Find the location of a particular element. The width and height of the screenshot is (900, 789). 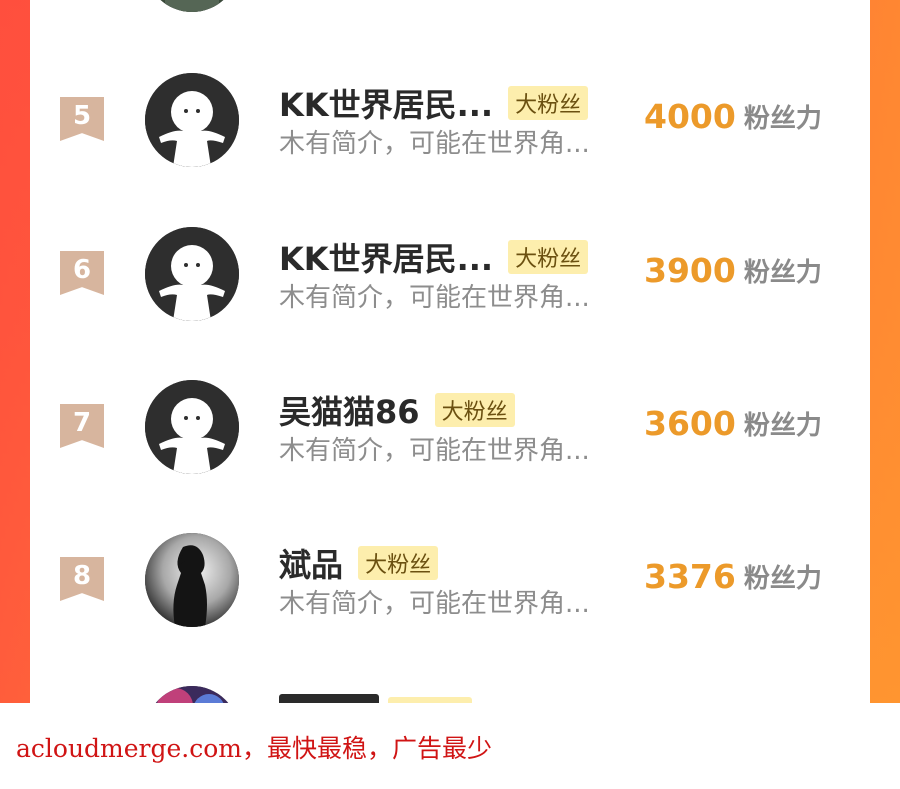

fan-power-score: 3900 粉丝力 is located at coordinates (733, 270).